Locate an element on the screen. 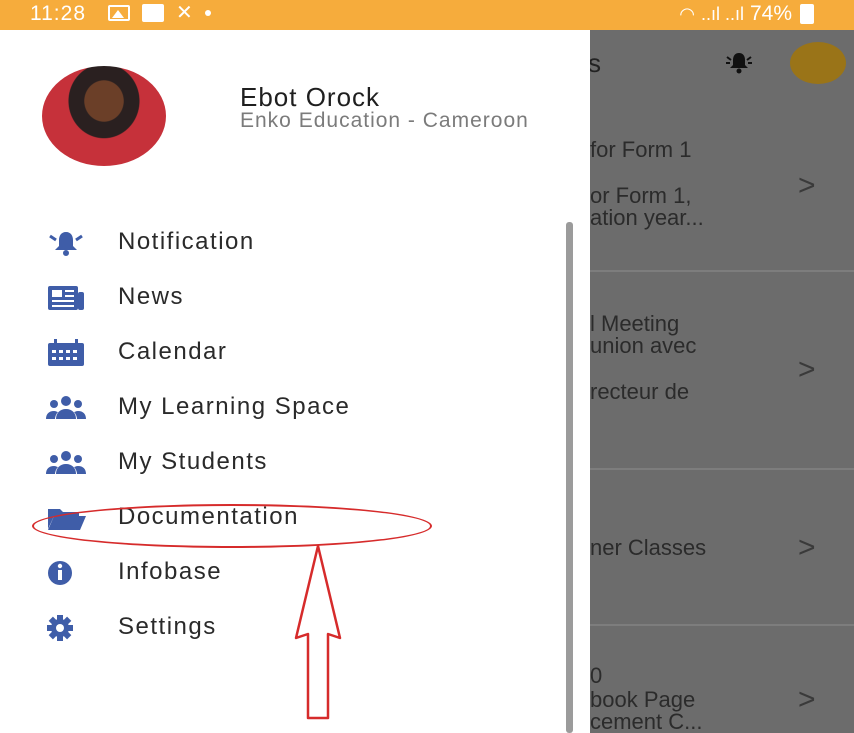  annotation-arrow is located at coordinates (318, 632).